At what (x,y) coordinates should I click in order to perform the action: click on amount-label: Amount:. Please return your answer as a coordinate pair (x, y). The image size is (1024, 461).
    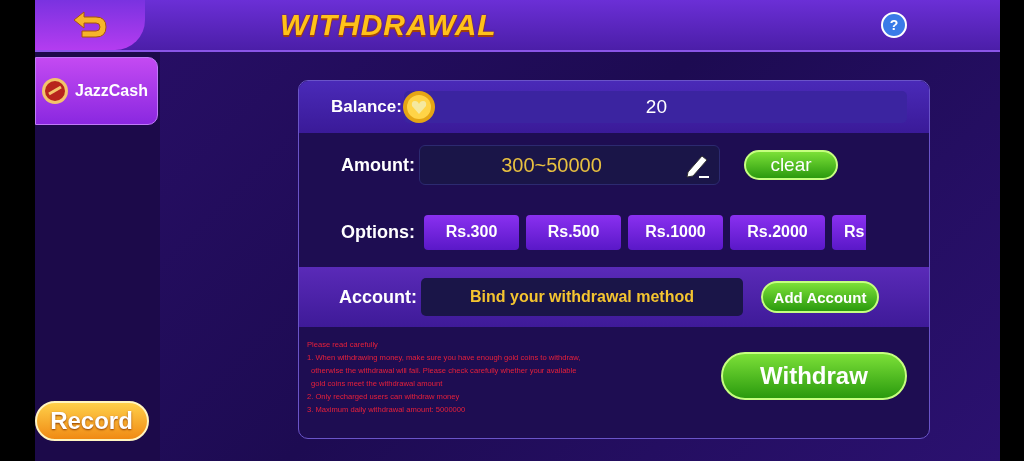
    Looking at the image, I should click on (378, 165).